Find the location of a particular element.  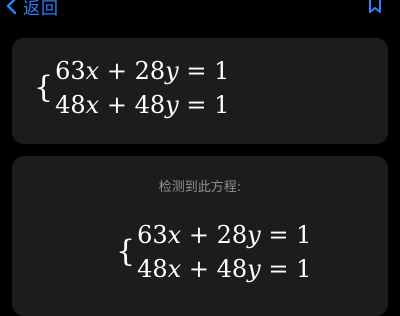

back-label: 返回 is located at coordinates (41, 9).